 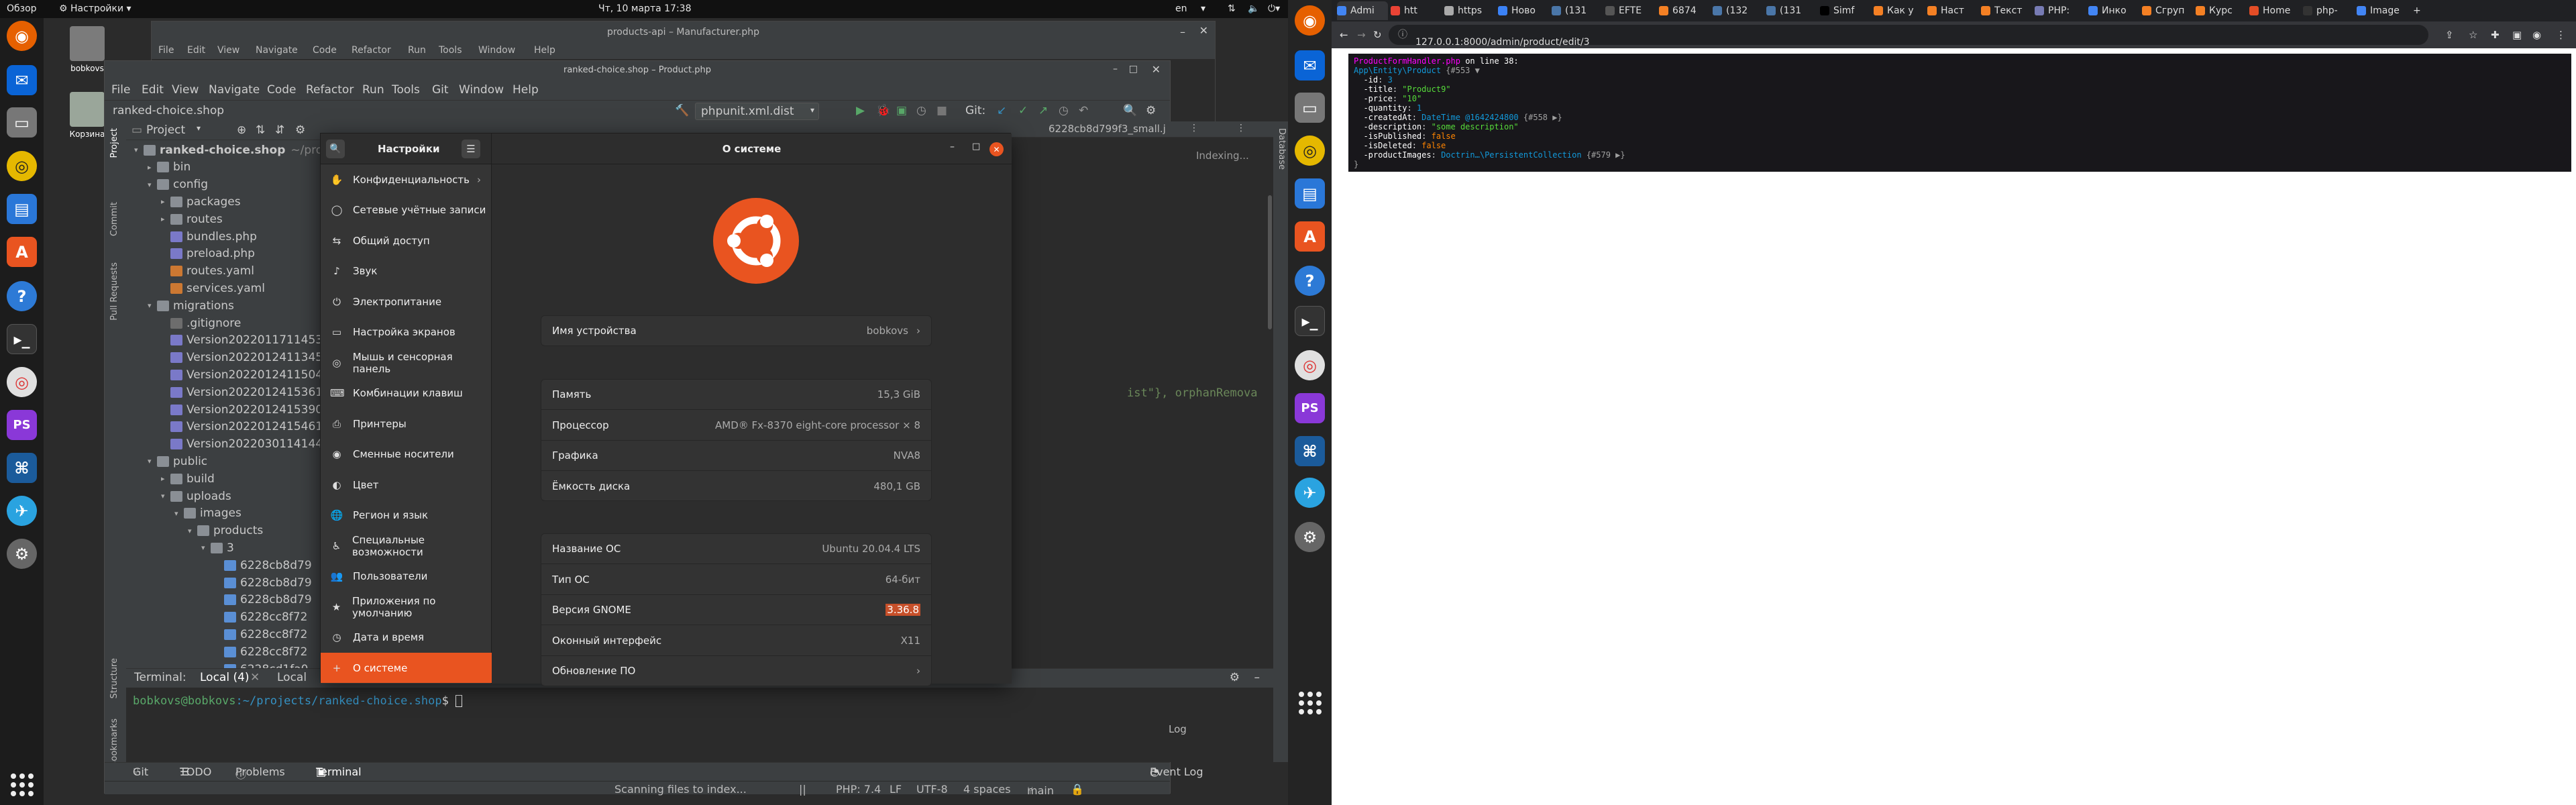 What do you see at coordinates (406, 271) in the screenshot?
I see `settings-nav-item: ♪ Звук` at bounding box center [406, 271].